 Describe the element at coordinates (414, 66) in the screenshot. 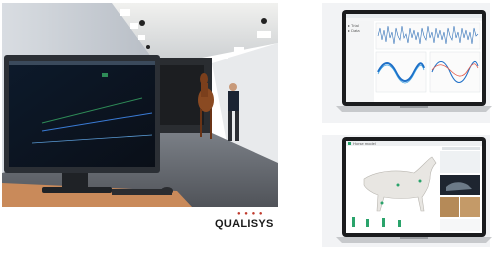

I see `laptop-analysis: ▸ Trial ▸ Data` at that location.